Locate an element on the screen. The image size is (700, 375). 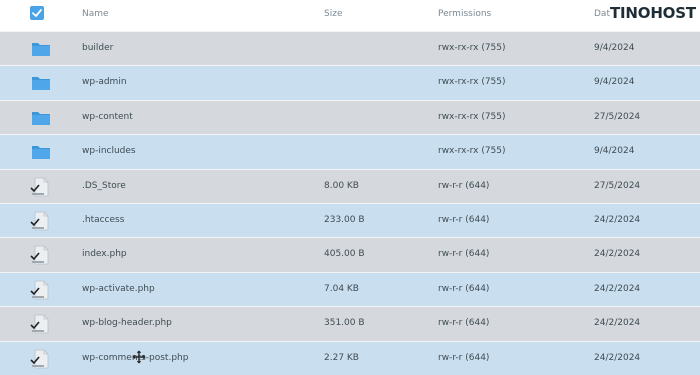
row-name: index.php is located at coordinates (104, 254).